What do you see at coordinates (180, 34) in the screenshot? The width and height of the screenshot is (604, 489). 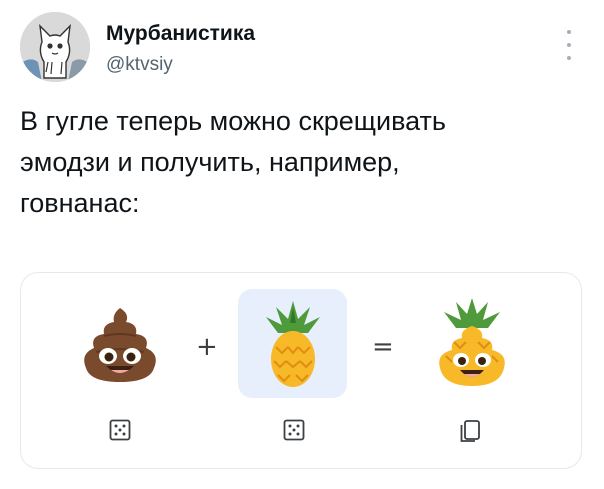 I see `author-name: Мурбанистика` at bounding box center [180, 34].